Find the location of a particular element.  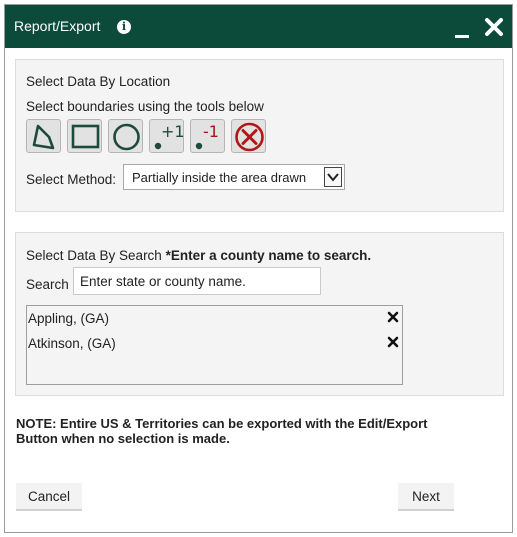

search-label: Search is located at coordinates (47, 284).